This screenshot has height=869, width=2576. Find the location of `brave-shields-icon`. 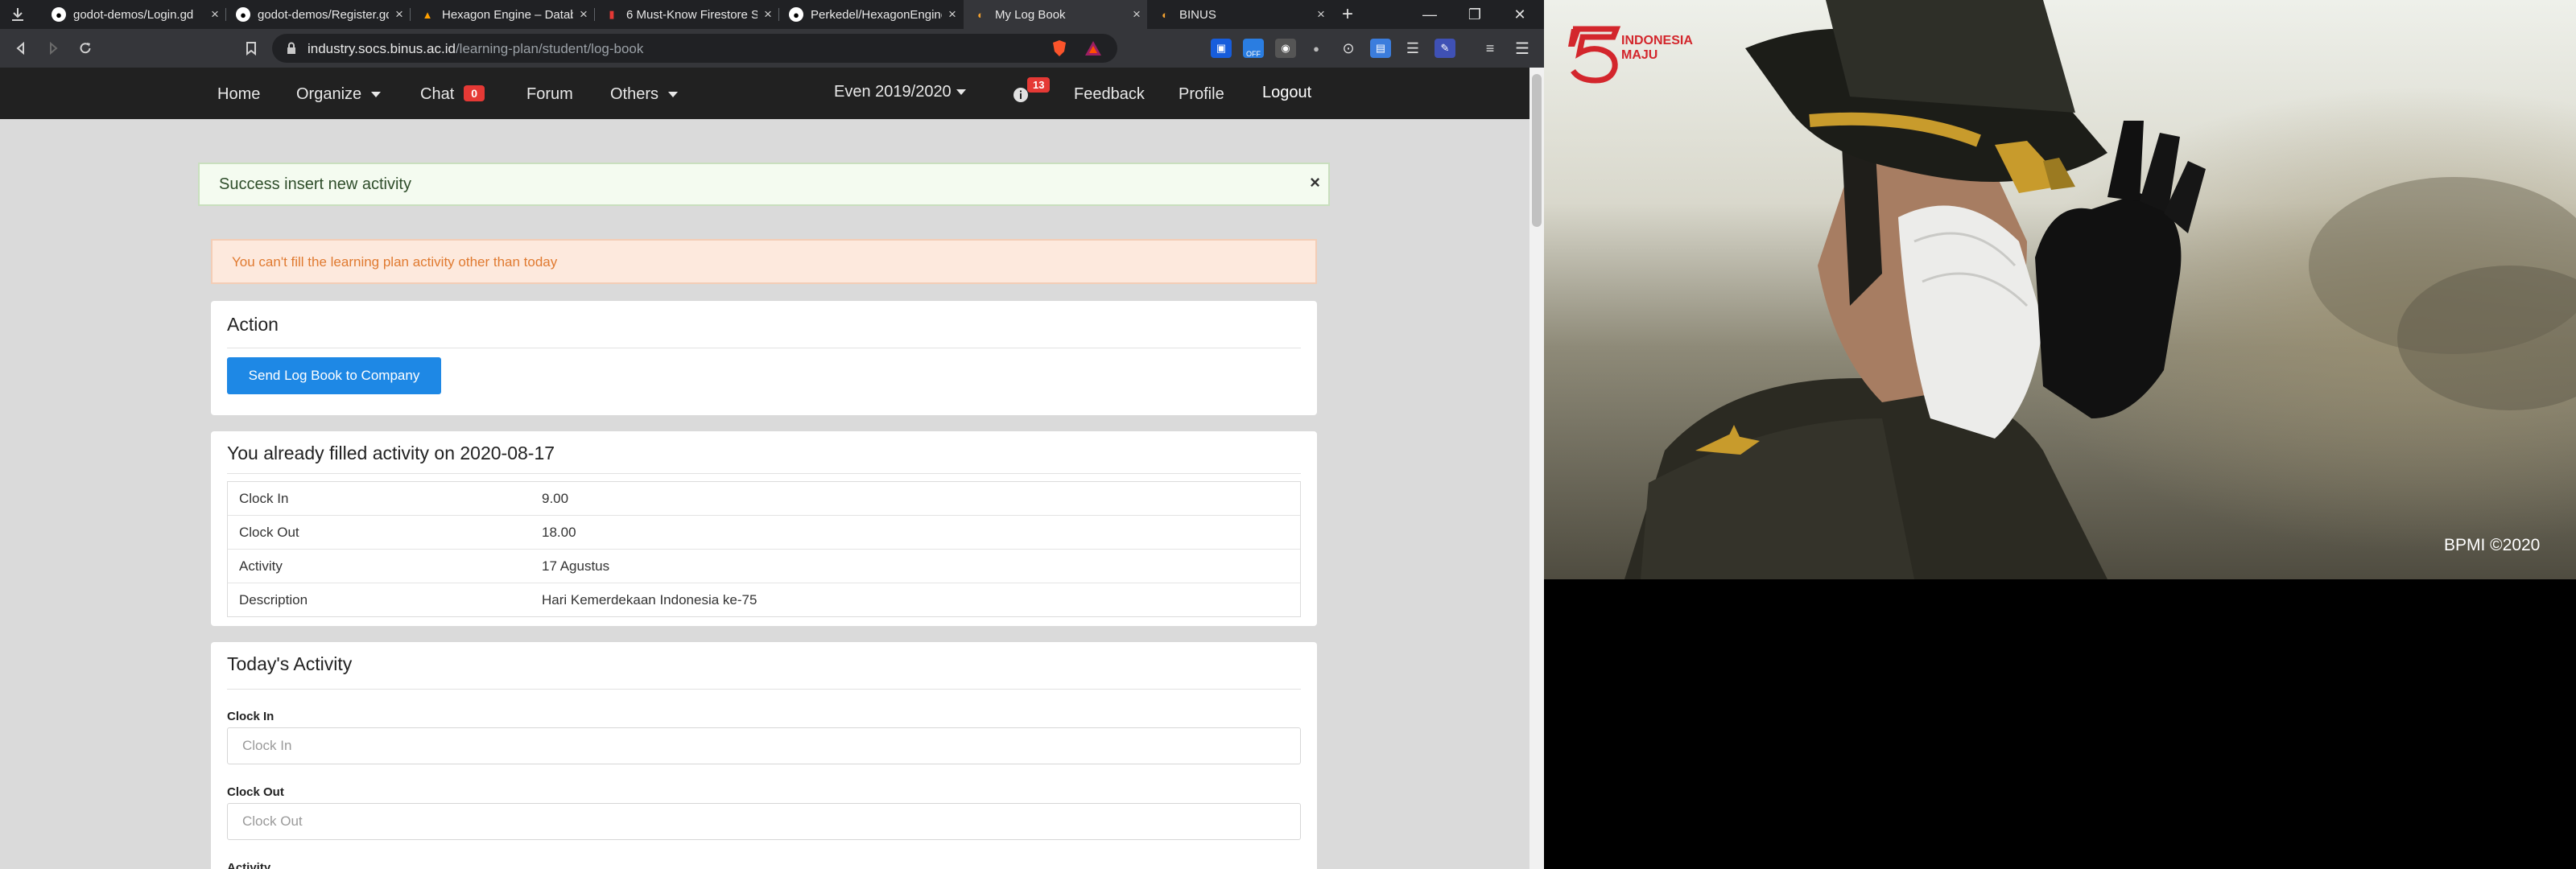

brave-shields-icon is located at coordinates (1059, 48).